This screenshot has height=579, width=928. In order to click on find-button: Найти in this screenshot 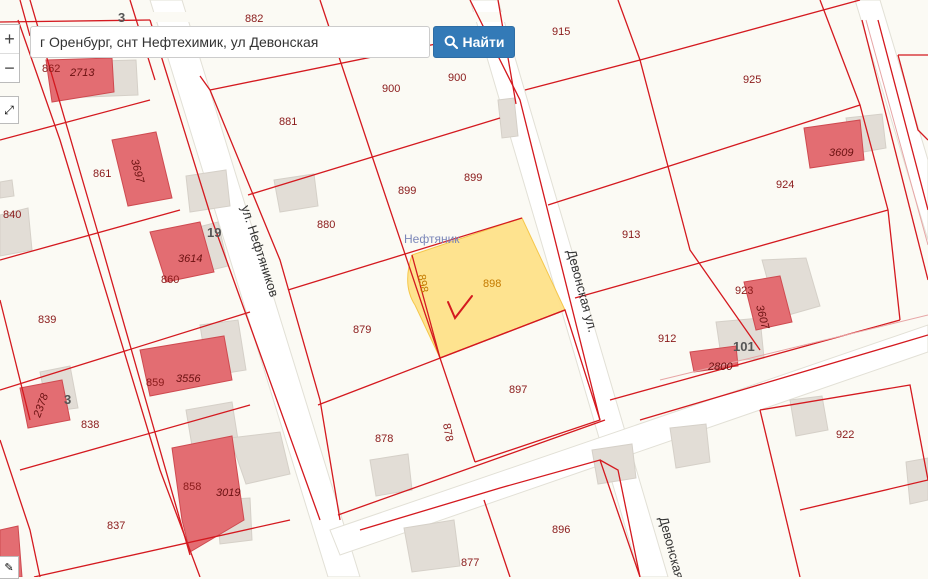, I will do `click(474, 42)`.